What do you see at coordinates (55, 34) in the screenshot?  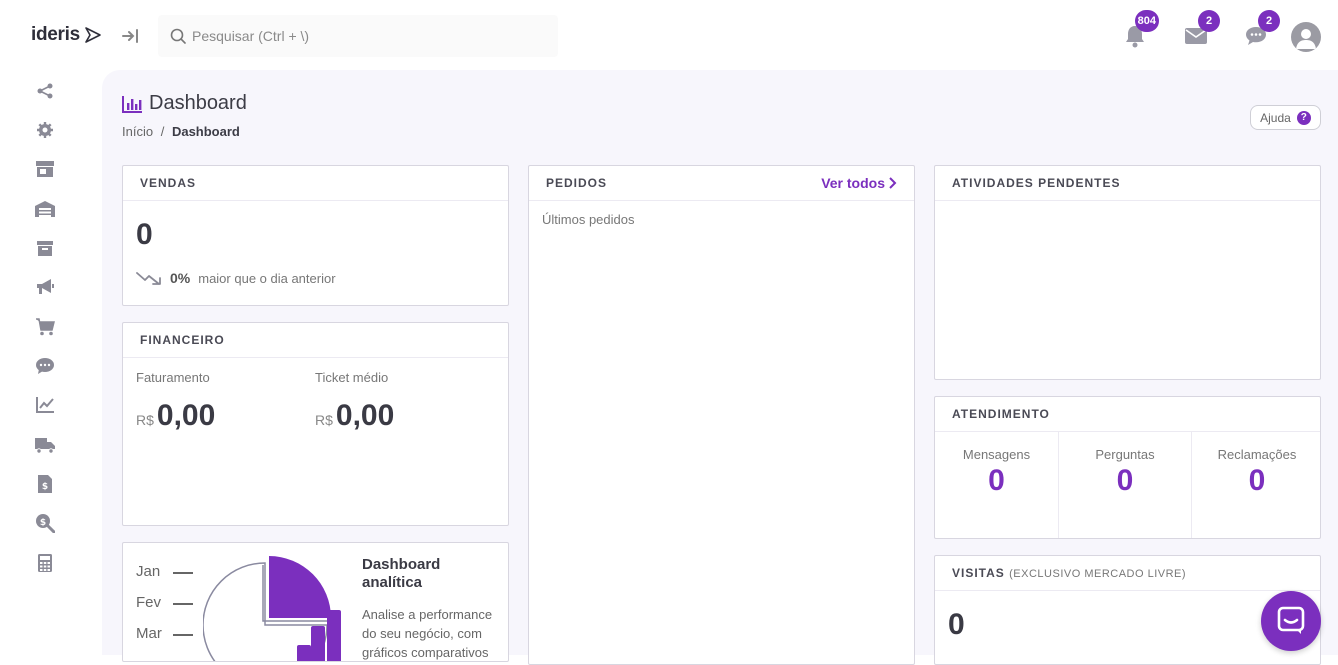 I see `logo-text: ideris` at bounding box center [55, 34].